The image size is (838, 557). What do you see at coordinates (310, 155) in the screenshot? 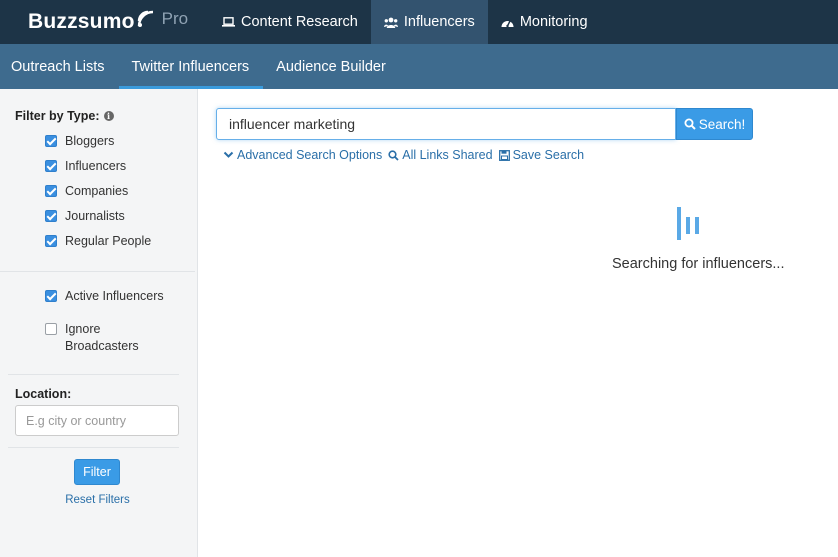
I see `advanced-search-label: Advanced Search Options` at bounding box center [310, 155].